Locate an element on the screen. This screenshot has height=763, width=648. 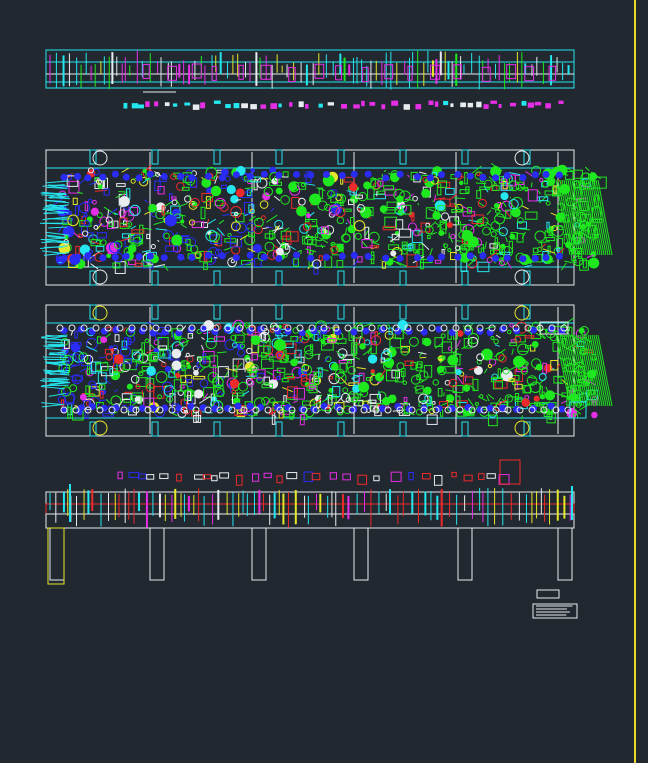
section-support-leg is located at coordinates (361, 554).